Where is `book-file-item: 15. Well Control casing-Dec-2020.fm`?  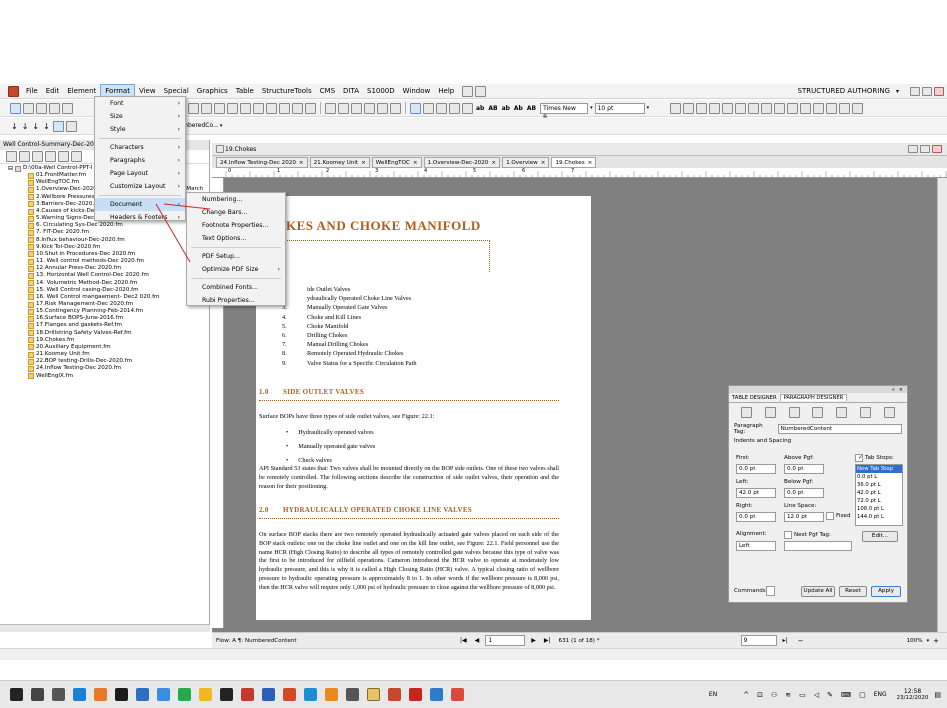 book-file-item: 15. Well Control casing-Dec-2020.fm is located at coordinates (118, 290).